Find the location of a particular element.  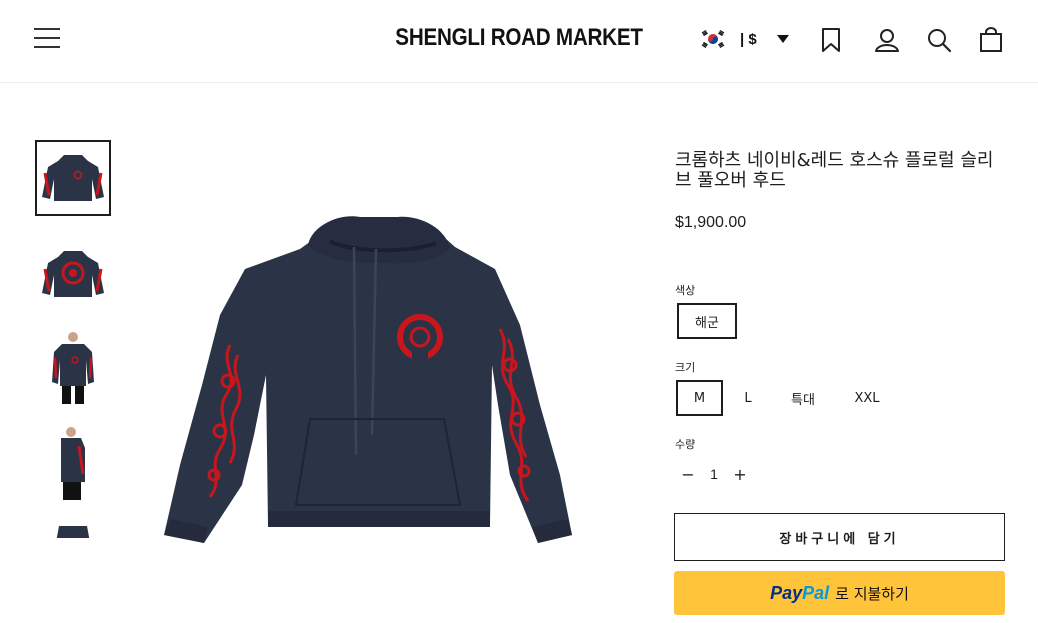

quantity-value: 1 is located at coordinates (714, 474).